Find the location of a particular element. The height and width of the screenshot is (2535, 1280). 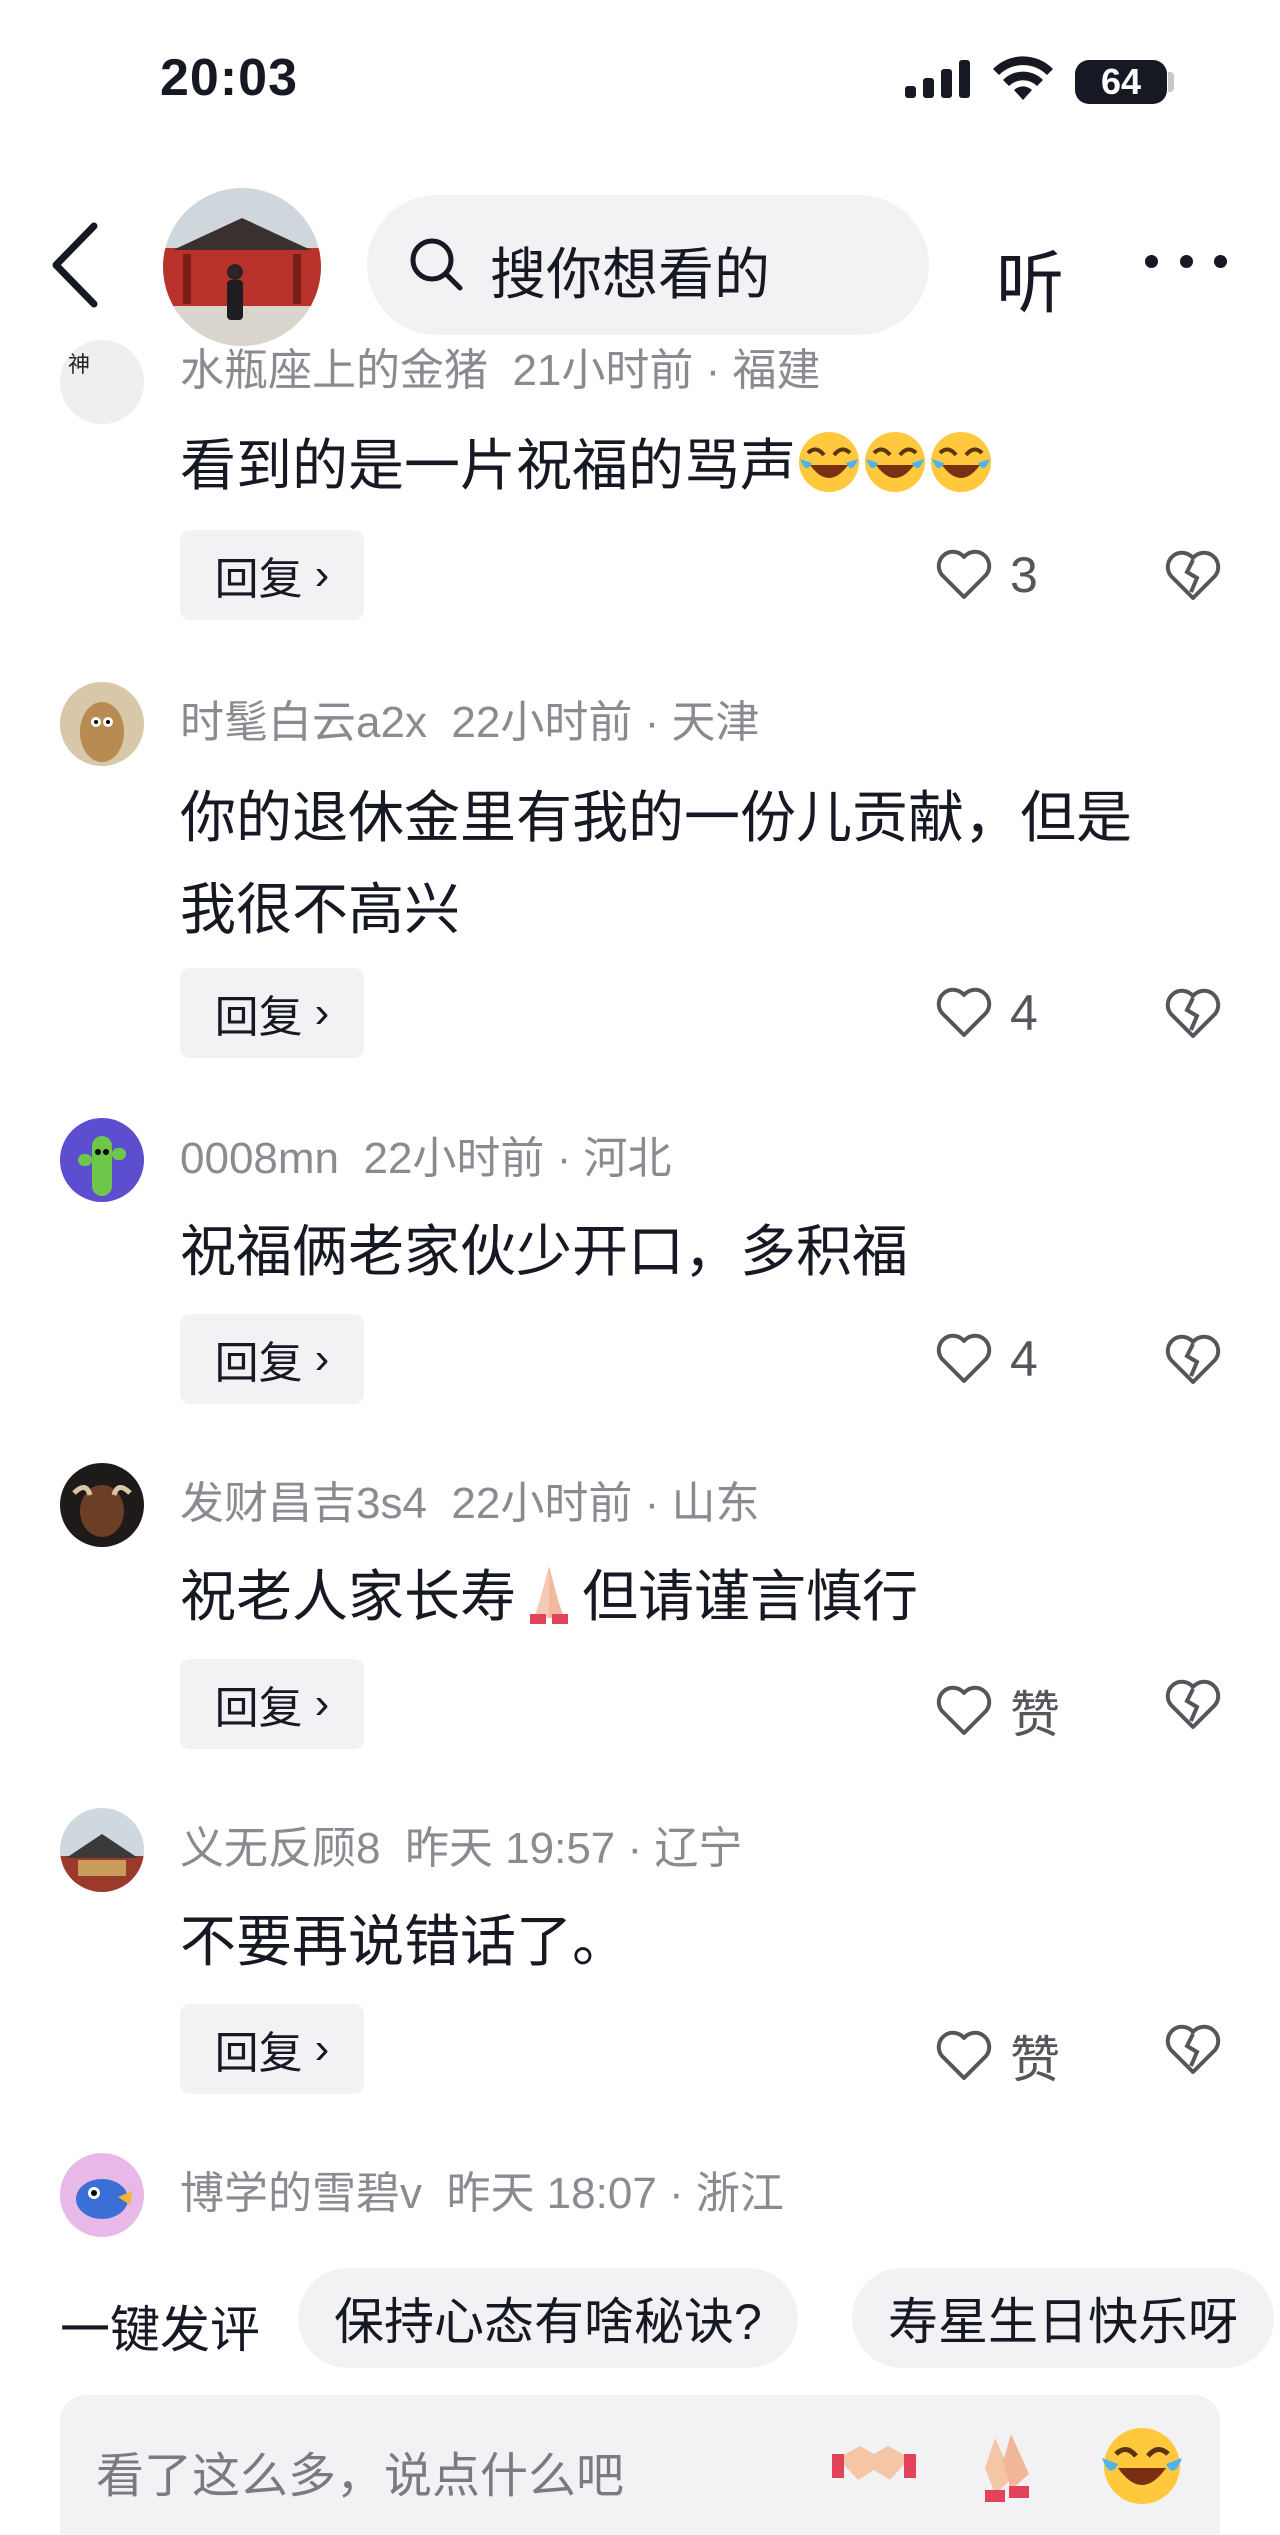

comment-meta: 0008mn 22小时前 · 河北 is located at coordinates (426, 1158).